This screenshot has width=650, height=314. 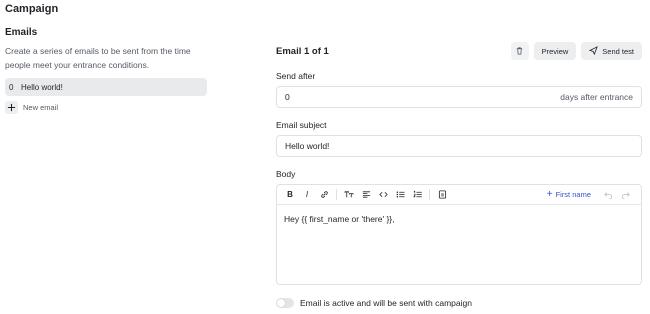 I want to click on italic-icon: I, so click(x=307, y=195).